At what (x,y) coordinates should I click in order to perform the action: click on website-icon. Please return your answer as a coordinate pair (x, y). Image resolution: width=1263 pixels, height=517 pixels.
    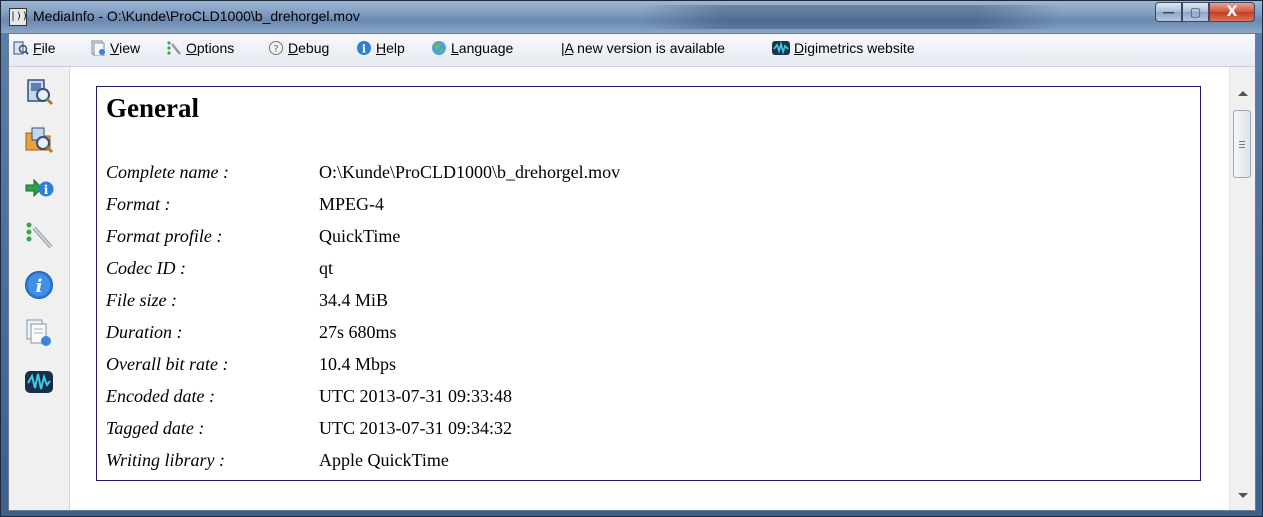
    Looking at the image, I should click on (39, 382).